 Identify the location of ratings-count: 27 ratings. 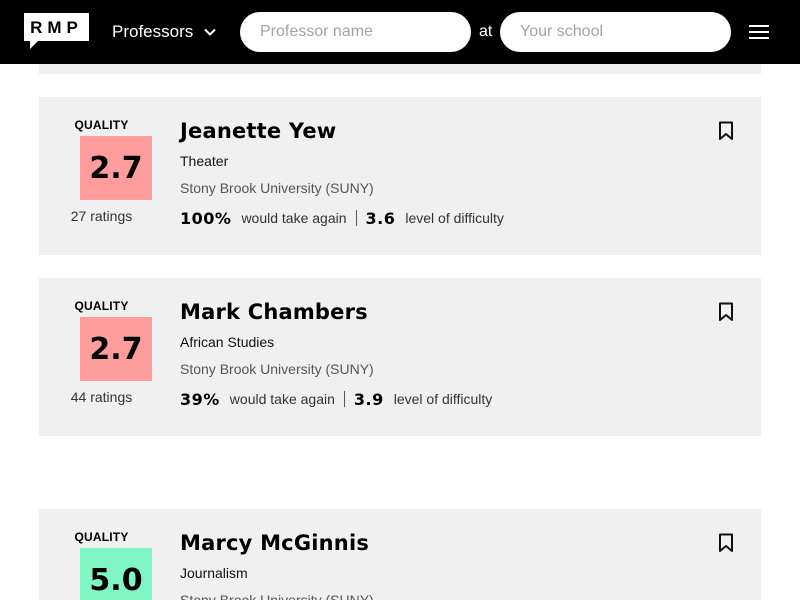
(101, 216).